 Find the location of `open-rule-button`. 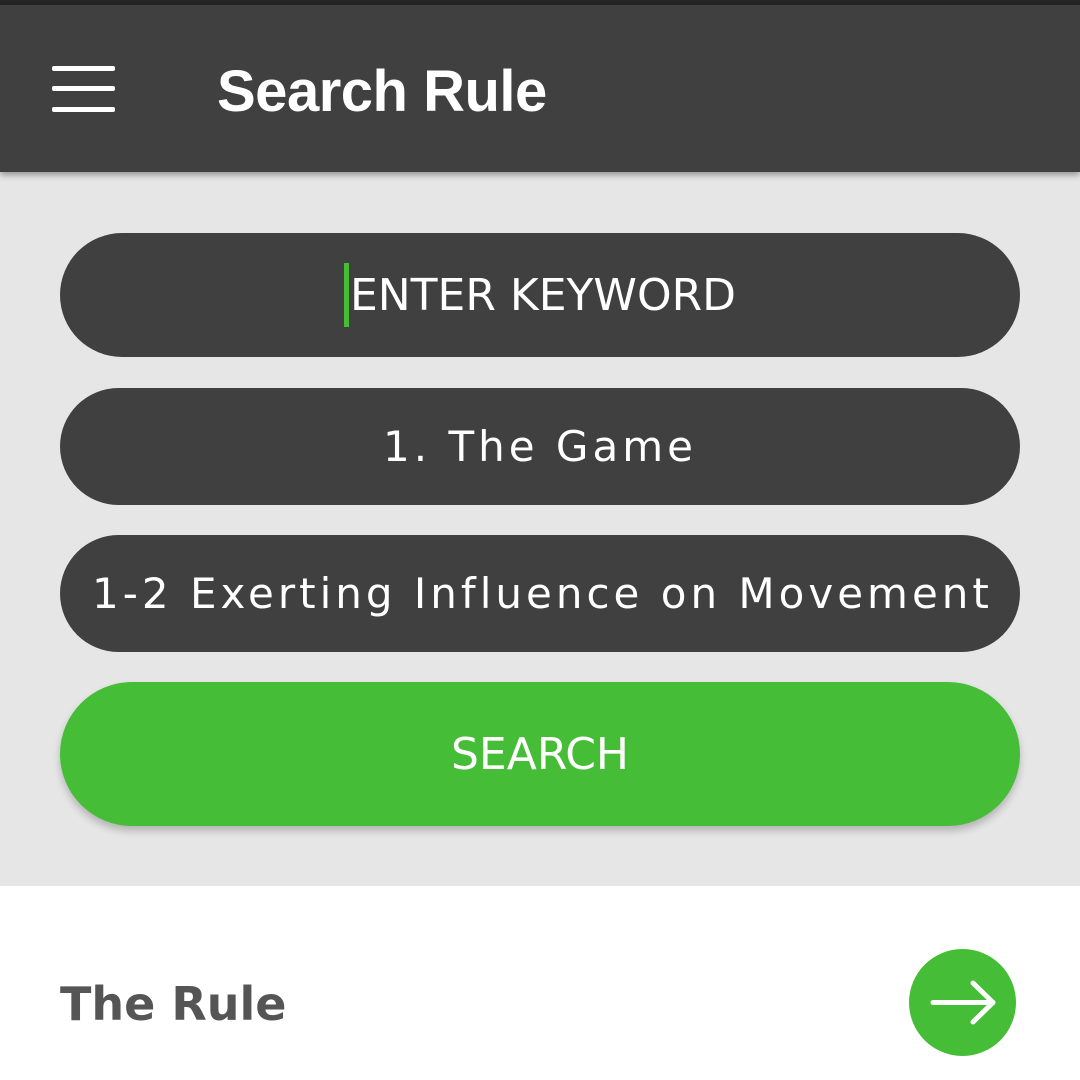

open-rule-button is located at coordinates (962, 1002).